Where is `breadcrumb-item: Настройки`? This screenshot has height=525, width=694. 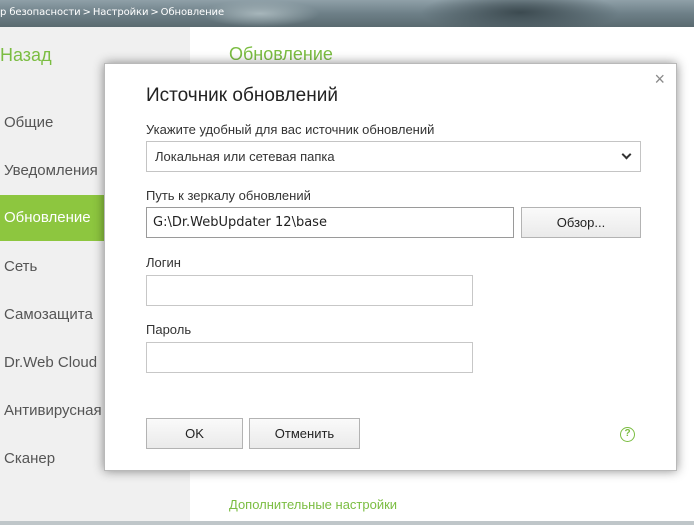
breadcrumb-item: Настройки is located at coordinates (121, 12).